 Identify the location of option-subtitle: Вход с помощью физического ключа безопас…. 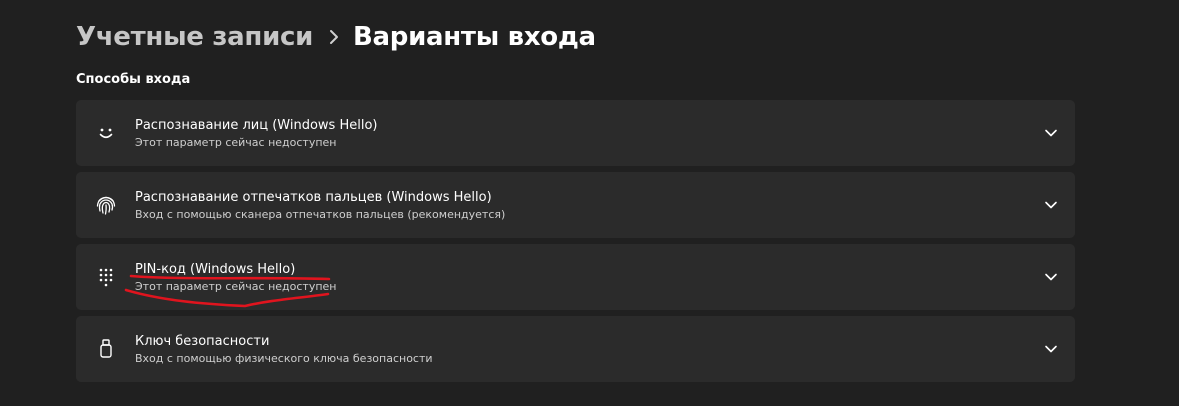
(284, 358).